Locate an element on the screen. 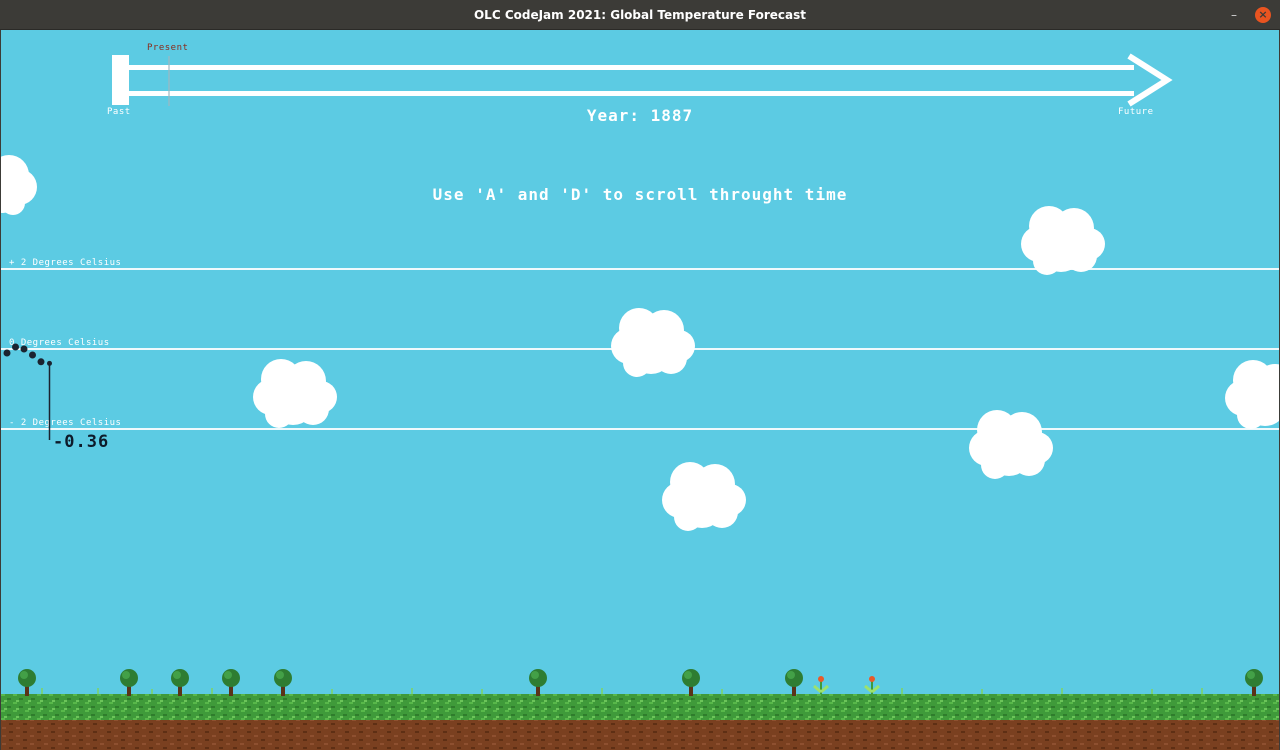 Image resolution: width=1280 pixels, height=750 pixels. close-button: × is located at coordinates (1263, 15).